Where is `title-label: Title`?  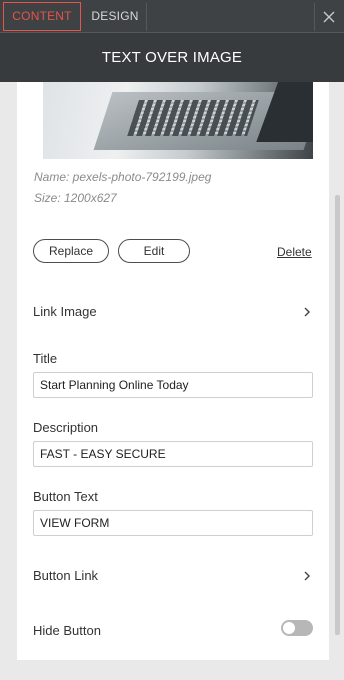
title-label: Title is located at coordinates (45, 358).